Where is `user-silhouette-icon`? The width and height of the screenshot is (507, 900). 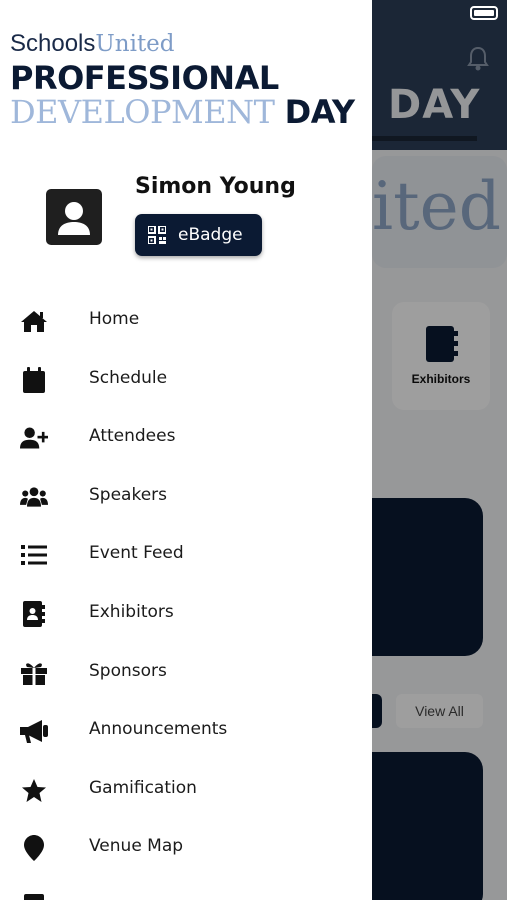 user-silhouette-icon is located at coordinates (74, 218).